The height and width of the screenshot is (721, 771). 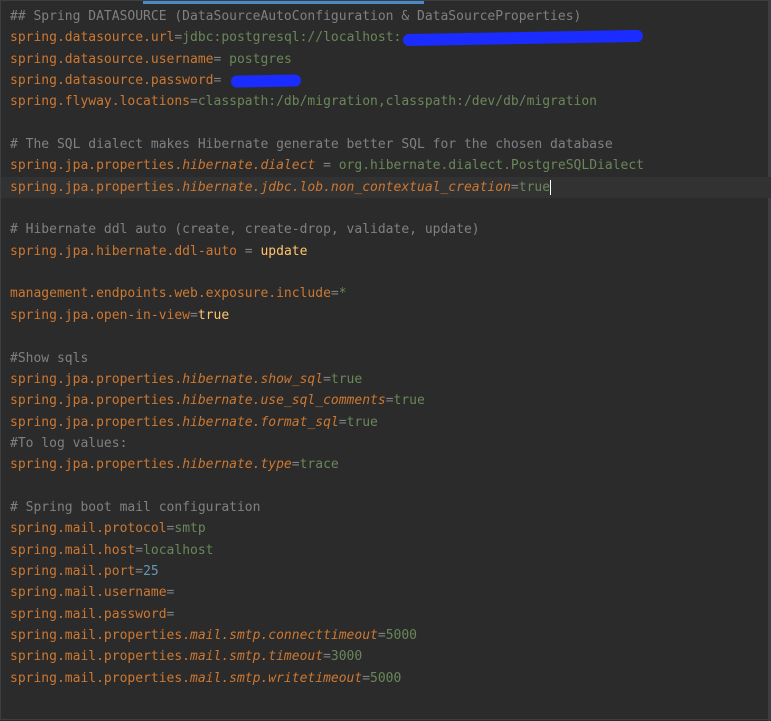 I want to click on text-cursor, so click(x=551, y=187).